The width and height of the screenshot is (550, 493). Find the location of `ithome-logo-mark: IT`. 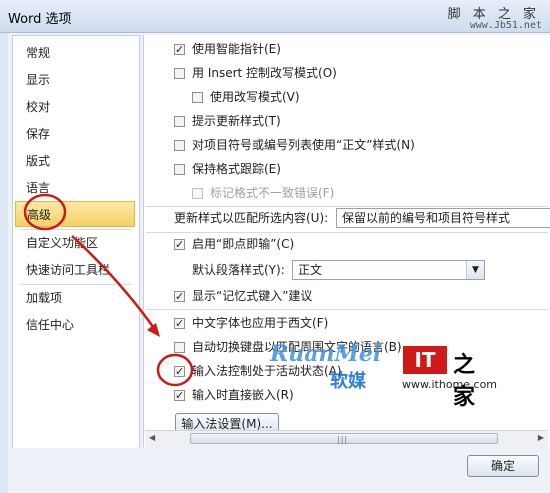

ithome-logo-mark: IT is located at coordinates (425, 360).